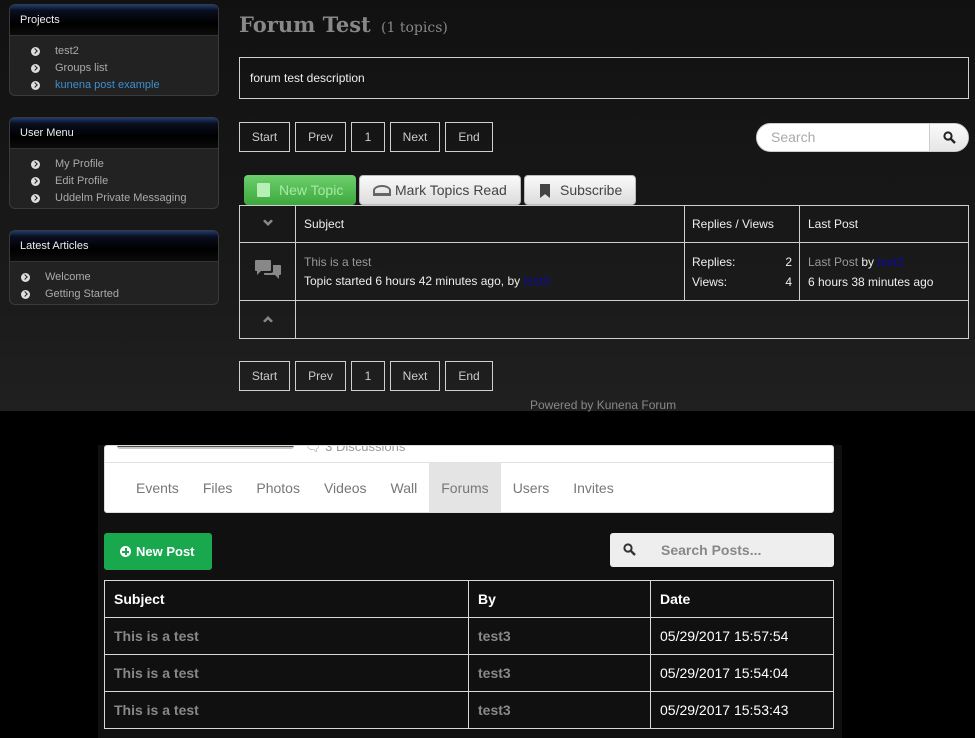 The height and width of the screenshot is (738, 975). I want to click on page-title: Forum Test (1 topics), so click(343, 24).